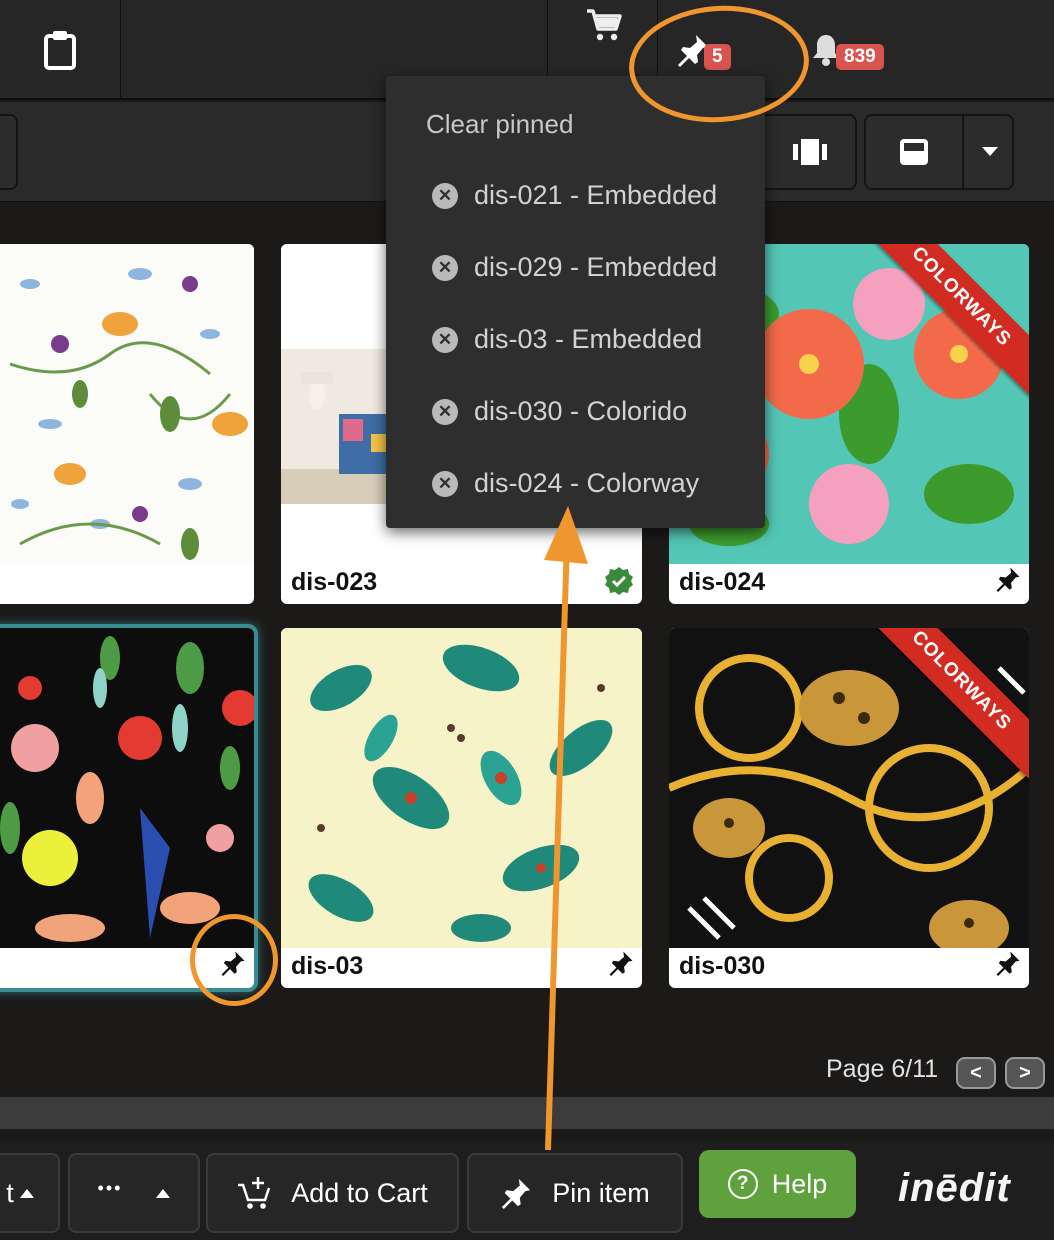 This screenshot has height=1240, width=1054. I want to click on pinned-item: ✕ dis-029 - Embedded, so click(574, 267).